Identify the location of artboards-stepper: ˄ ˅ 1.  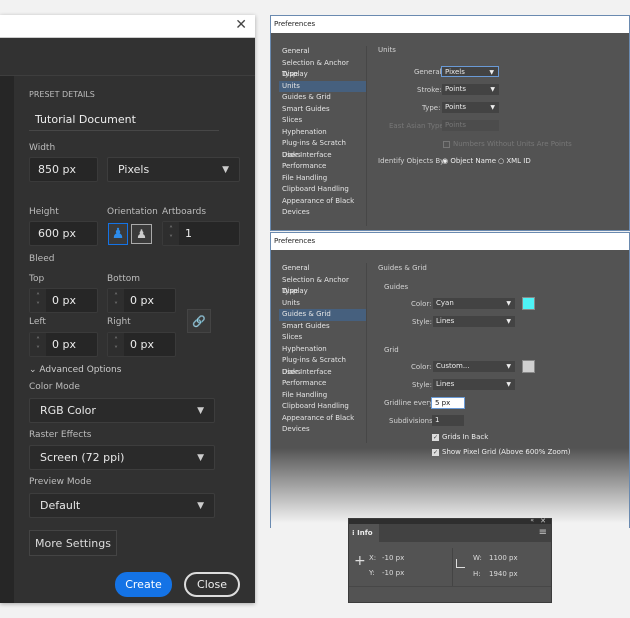
(201, 233).